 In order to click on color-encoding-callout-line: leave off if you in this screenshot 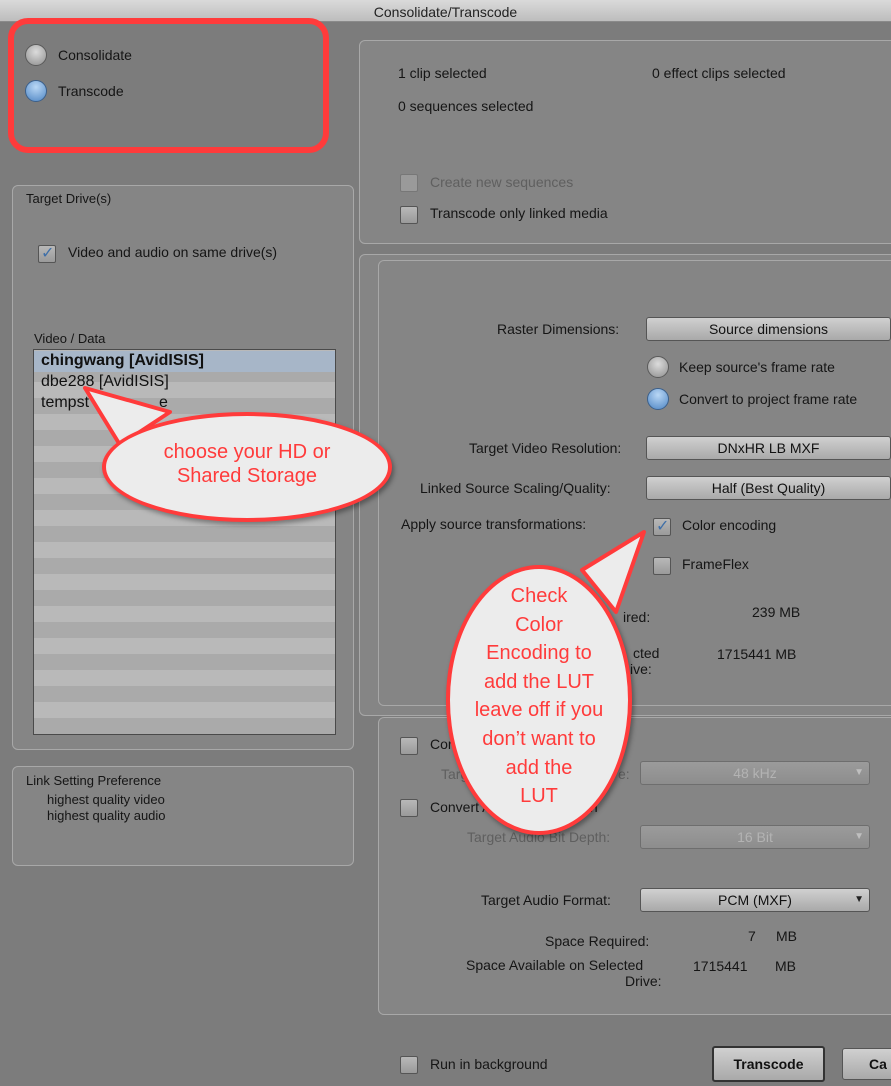, I will do `click(539, 710)`.